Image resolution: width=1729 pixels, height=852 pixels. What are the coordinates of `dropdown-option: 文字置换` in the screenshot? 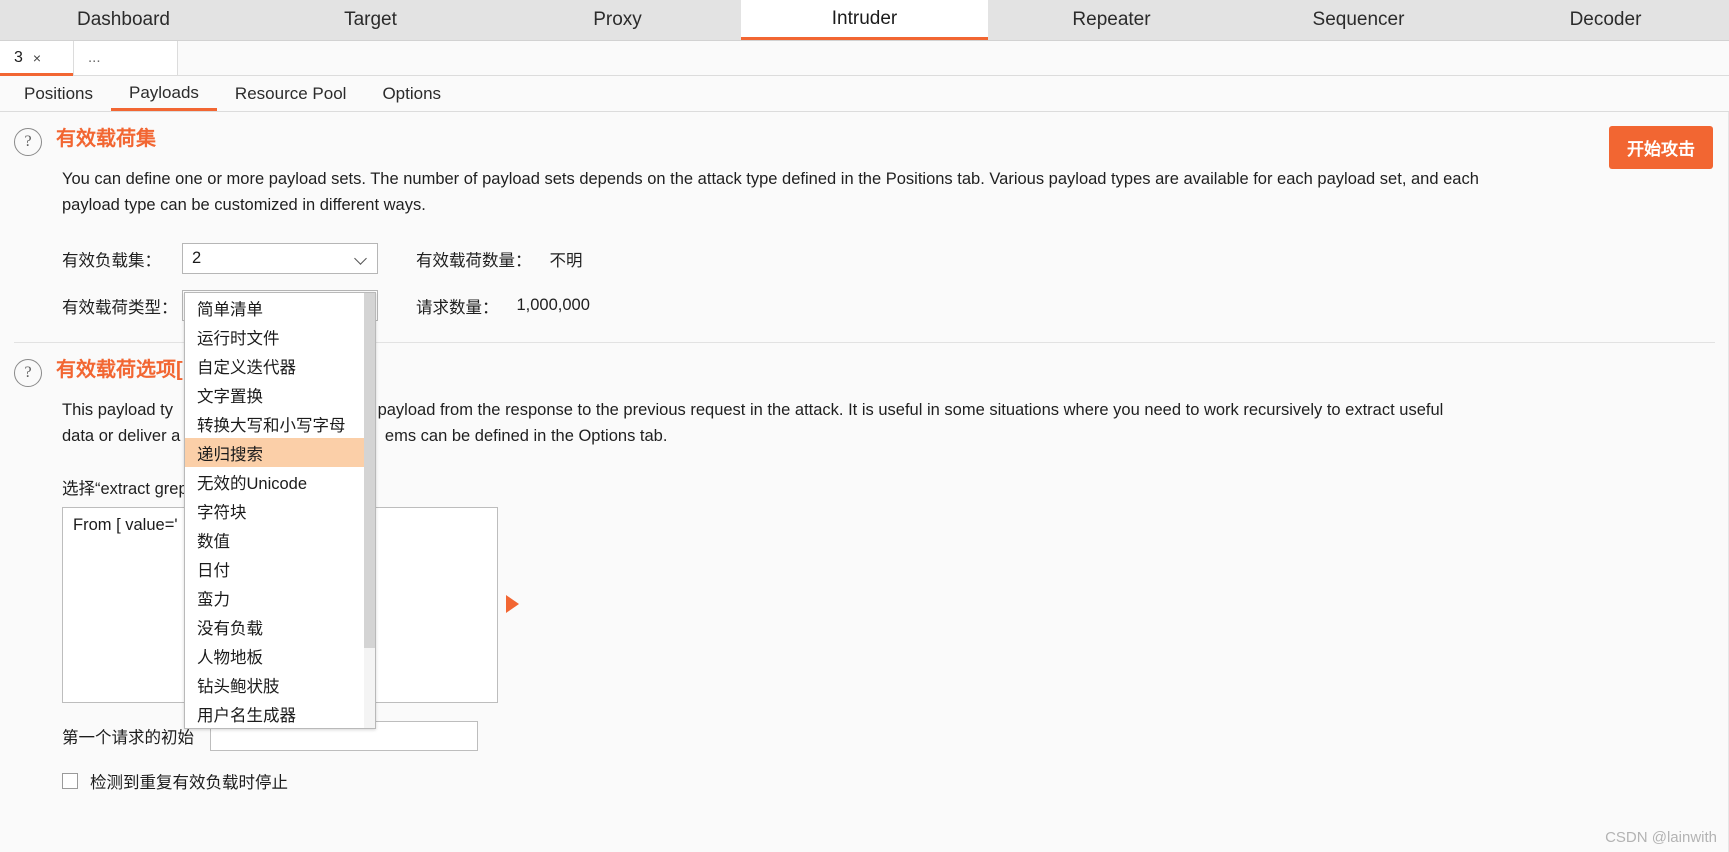 It's located at (280, 394).